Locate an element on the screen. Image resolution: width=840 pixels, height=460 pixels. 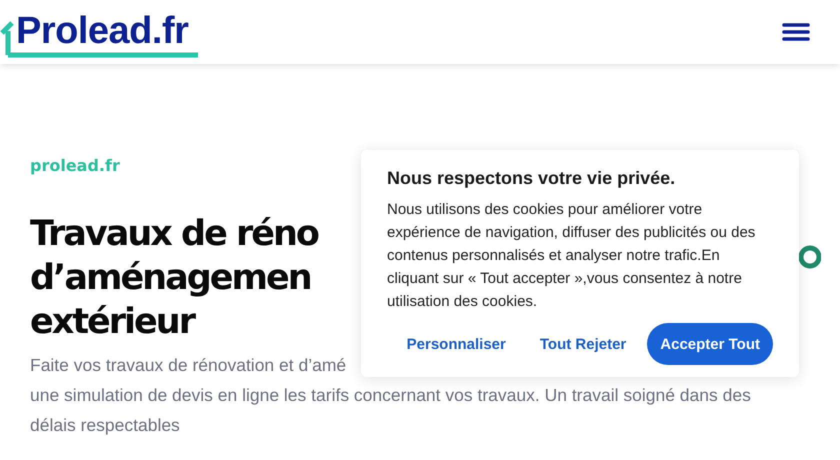
description-text: une simulation de devis en ligne les tarifs concernant vos travaux. Un travail soigné dans des is located at coordinates (390, 395).